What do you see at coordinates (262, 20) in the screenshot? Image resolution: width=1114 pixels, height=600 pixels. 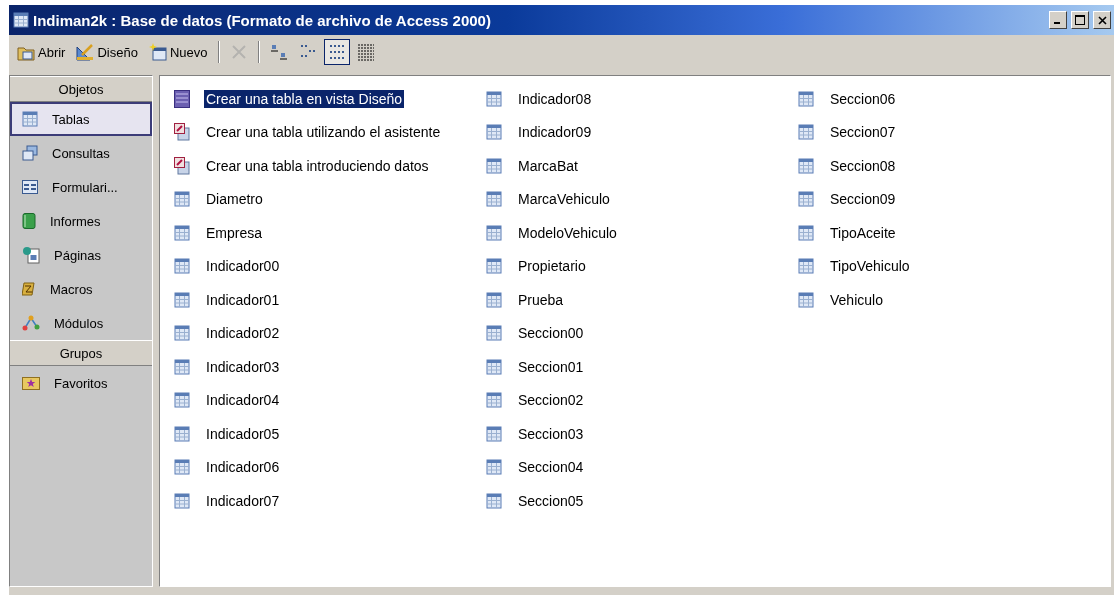 I see `window-title: Indiman2k : Base de datos (Formato de archivo de Access 2000)` at bounding box center [262, 20].